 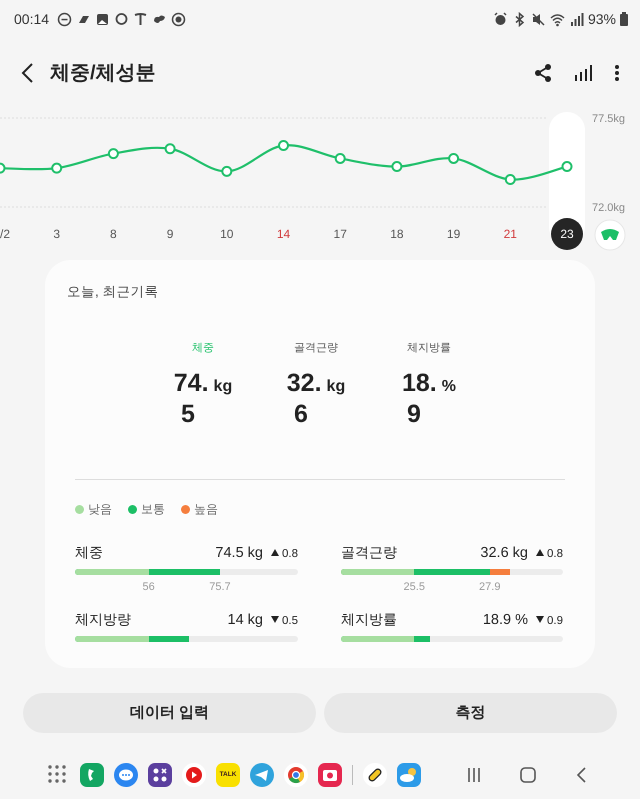 I want to click on more-icon, so click(x=617, y=73).